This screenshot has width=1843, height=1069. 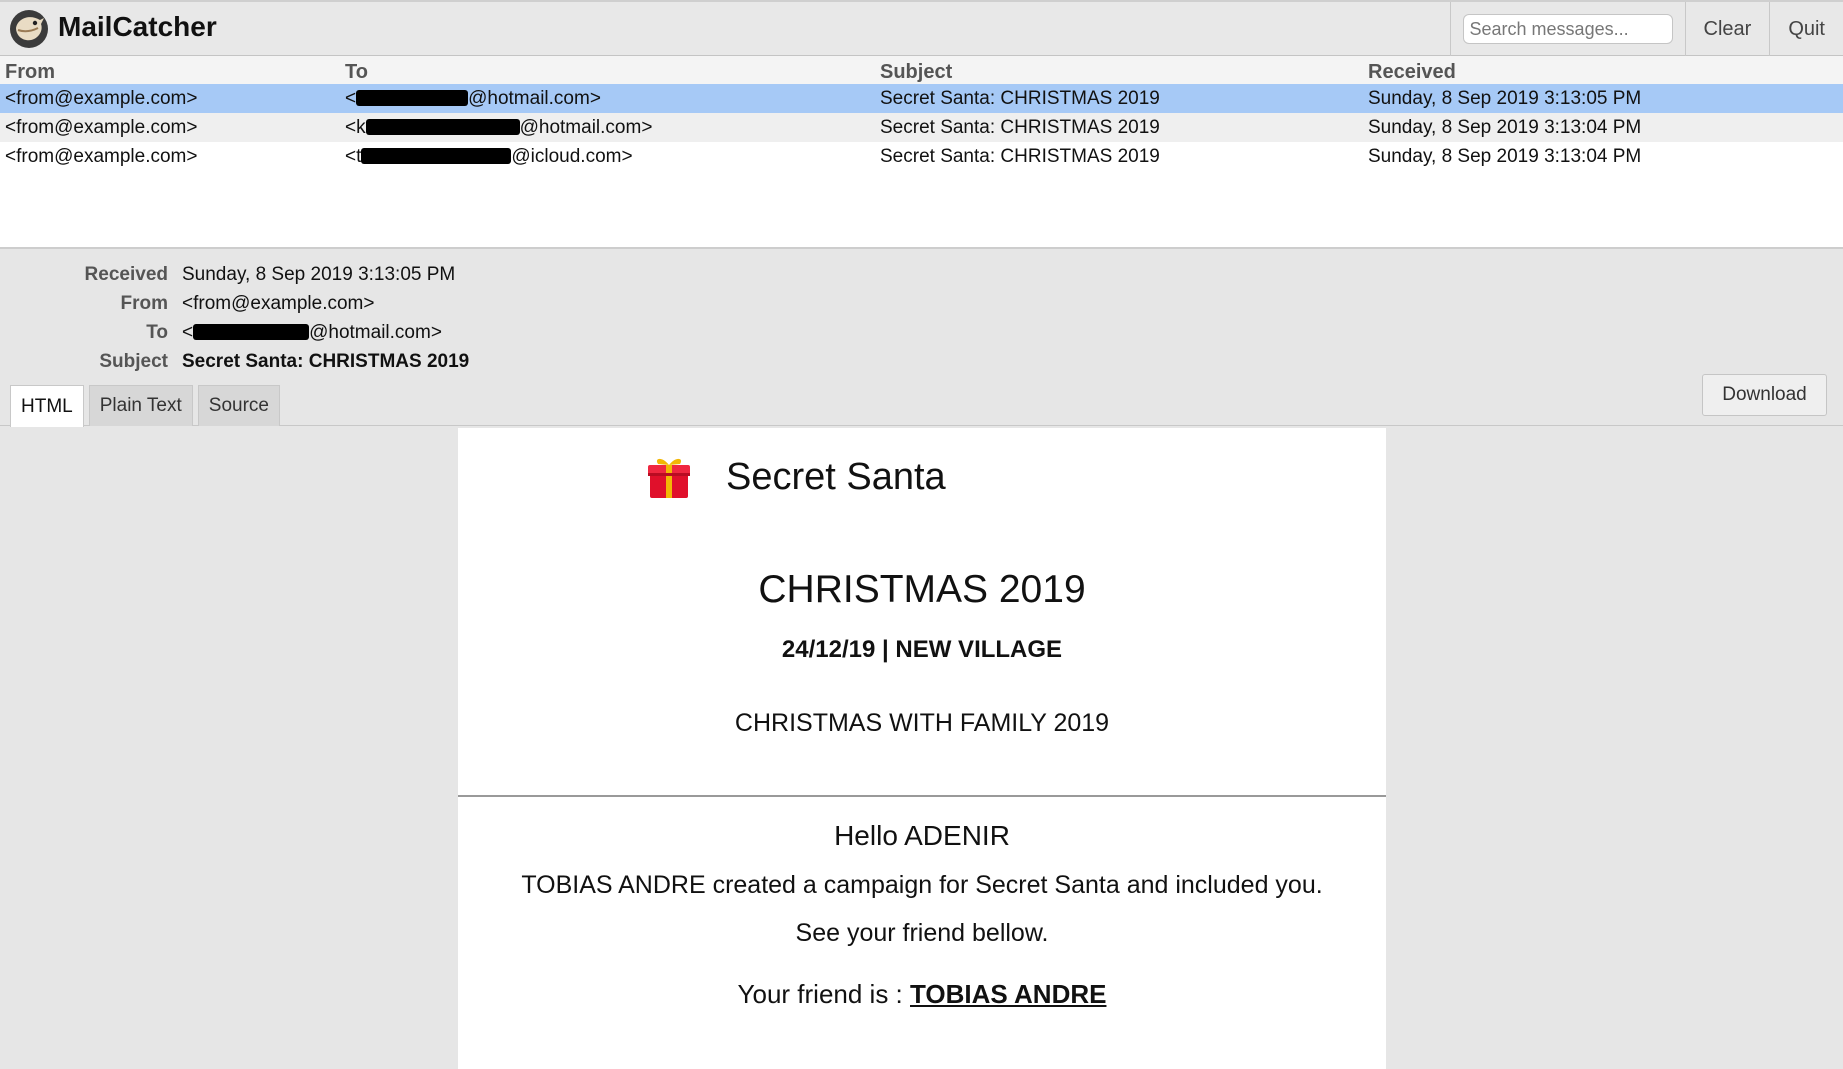 I want to click on meta-subject-value: Secret Santa: CHRISTMAS 2019, so click(x=326, y=361).